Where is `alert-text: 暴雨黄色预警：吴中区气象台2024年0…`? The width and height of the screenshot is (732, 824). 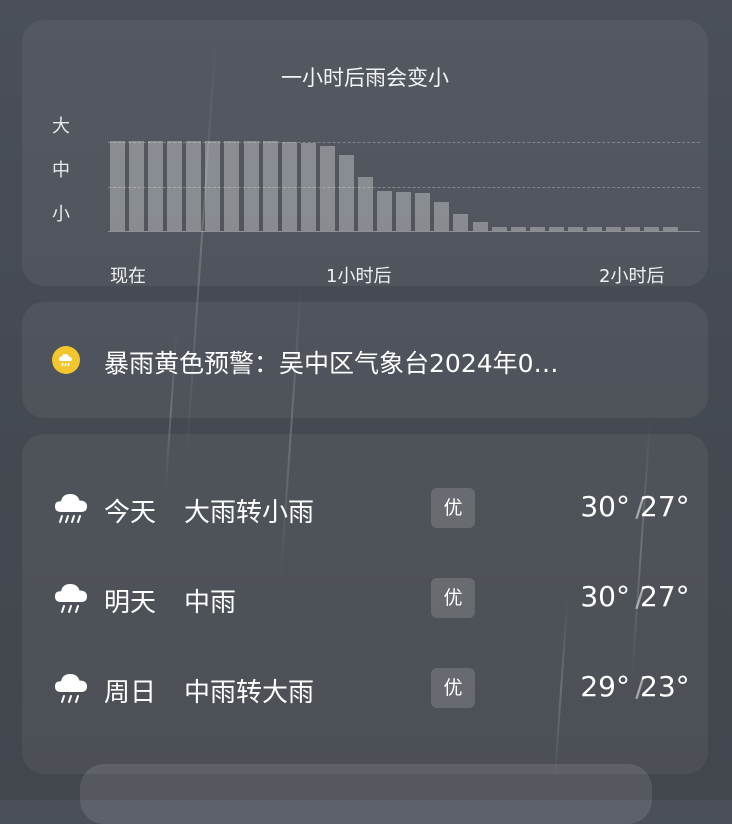
alert-text: 暴雨黄色预警：吴中区气象台2024年0… is located at coordinates (331, 363).